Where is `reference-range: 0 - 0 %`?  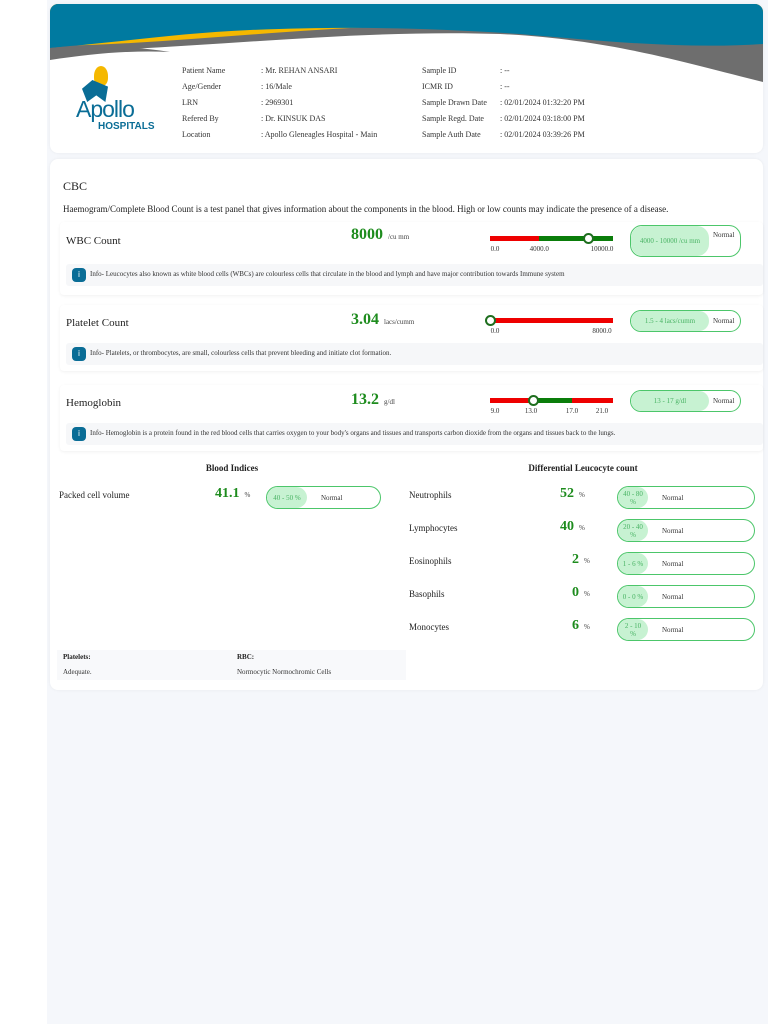
reference-range: 0 - 0 % is located at coordinates (633, 596).